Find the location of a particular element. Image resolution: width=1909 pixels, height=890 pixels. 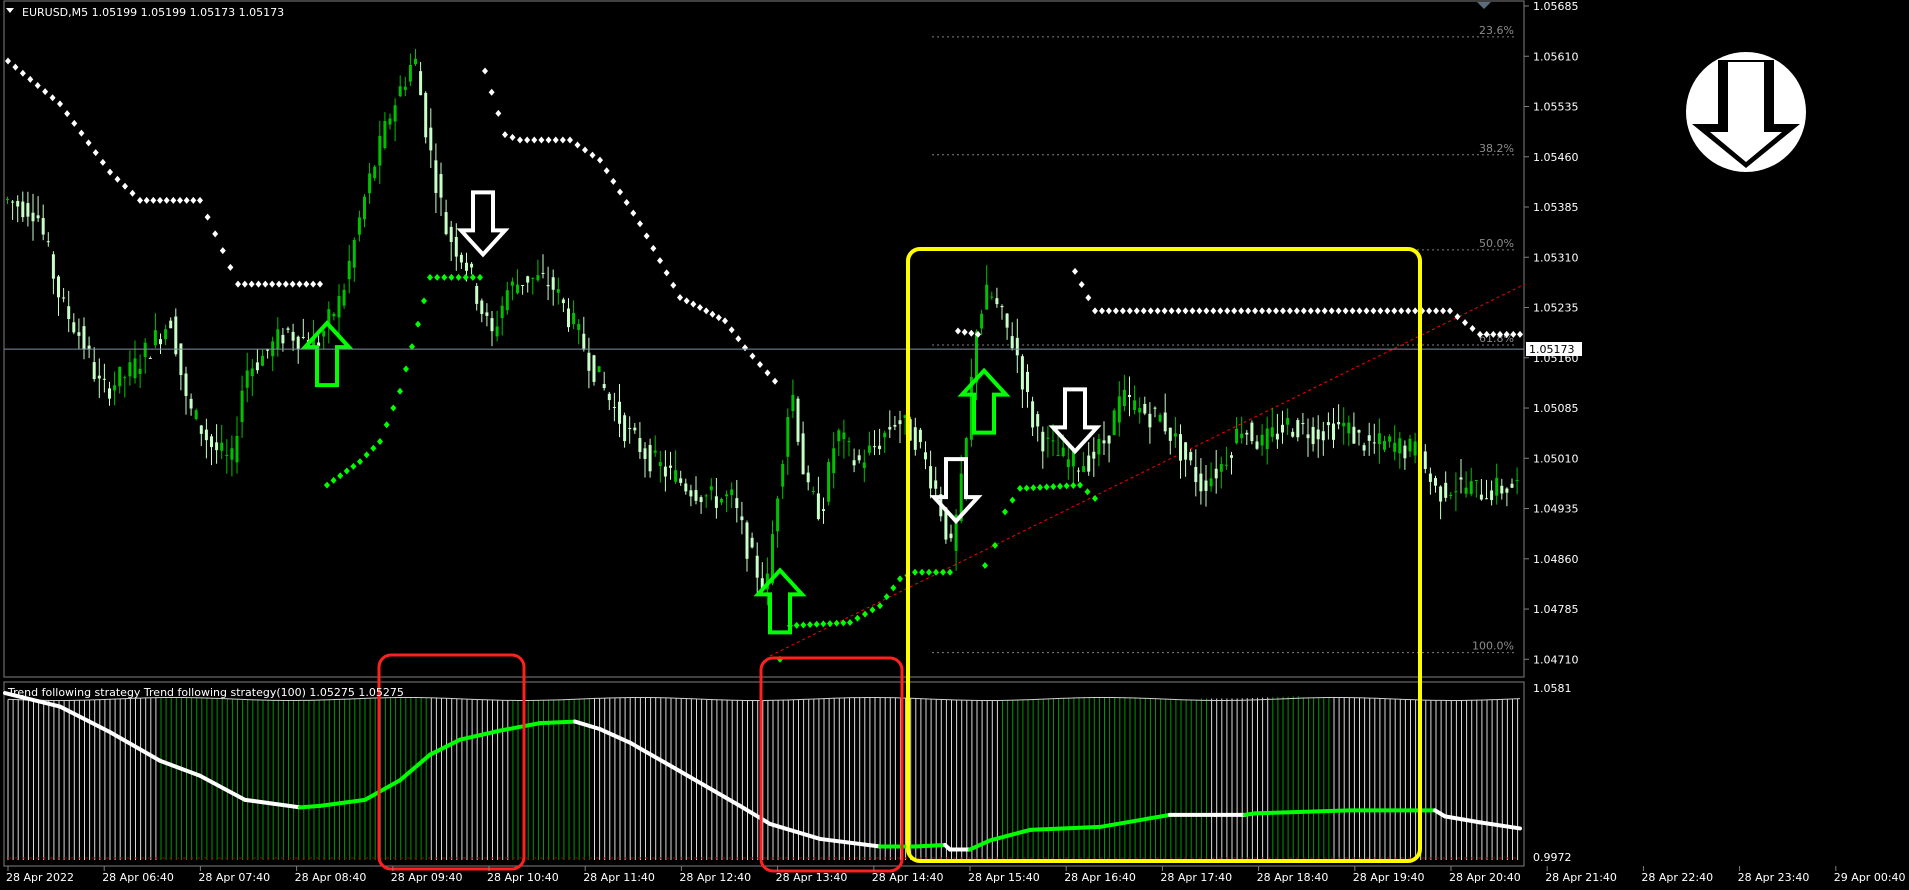

time-tick-label: 28 Apr 16:40 is located at coordinates (1100, 877).